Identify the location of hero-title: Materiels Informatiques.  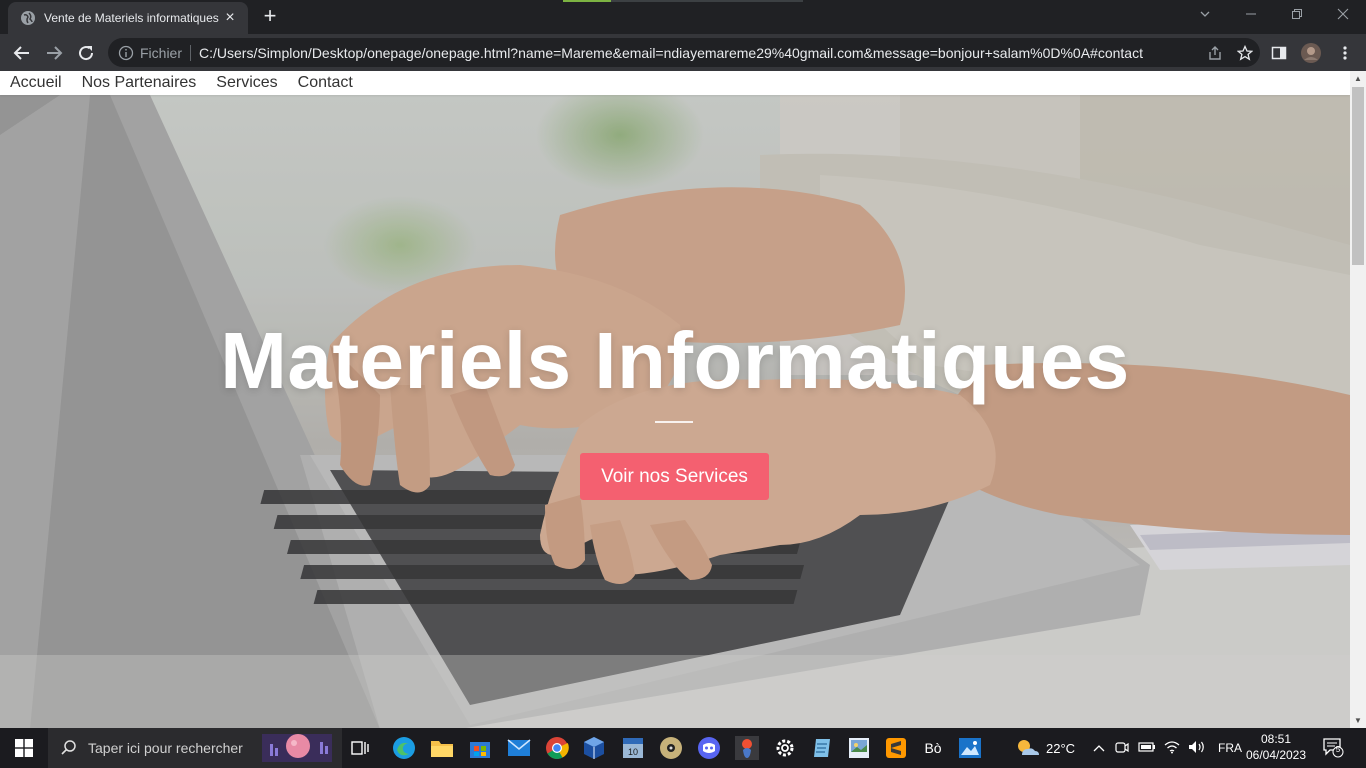
(675, 360).